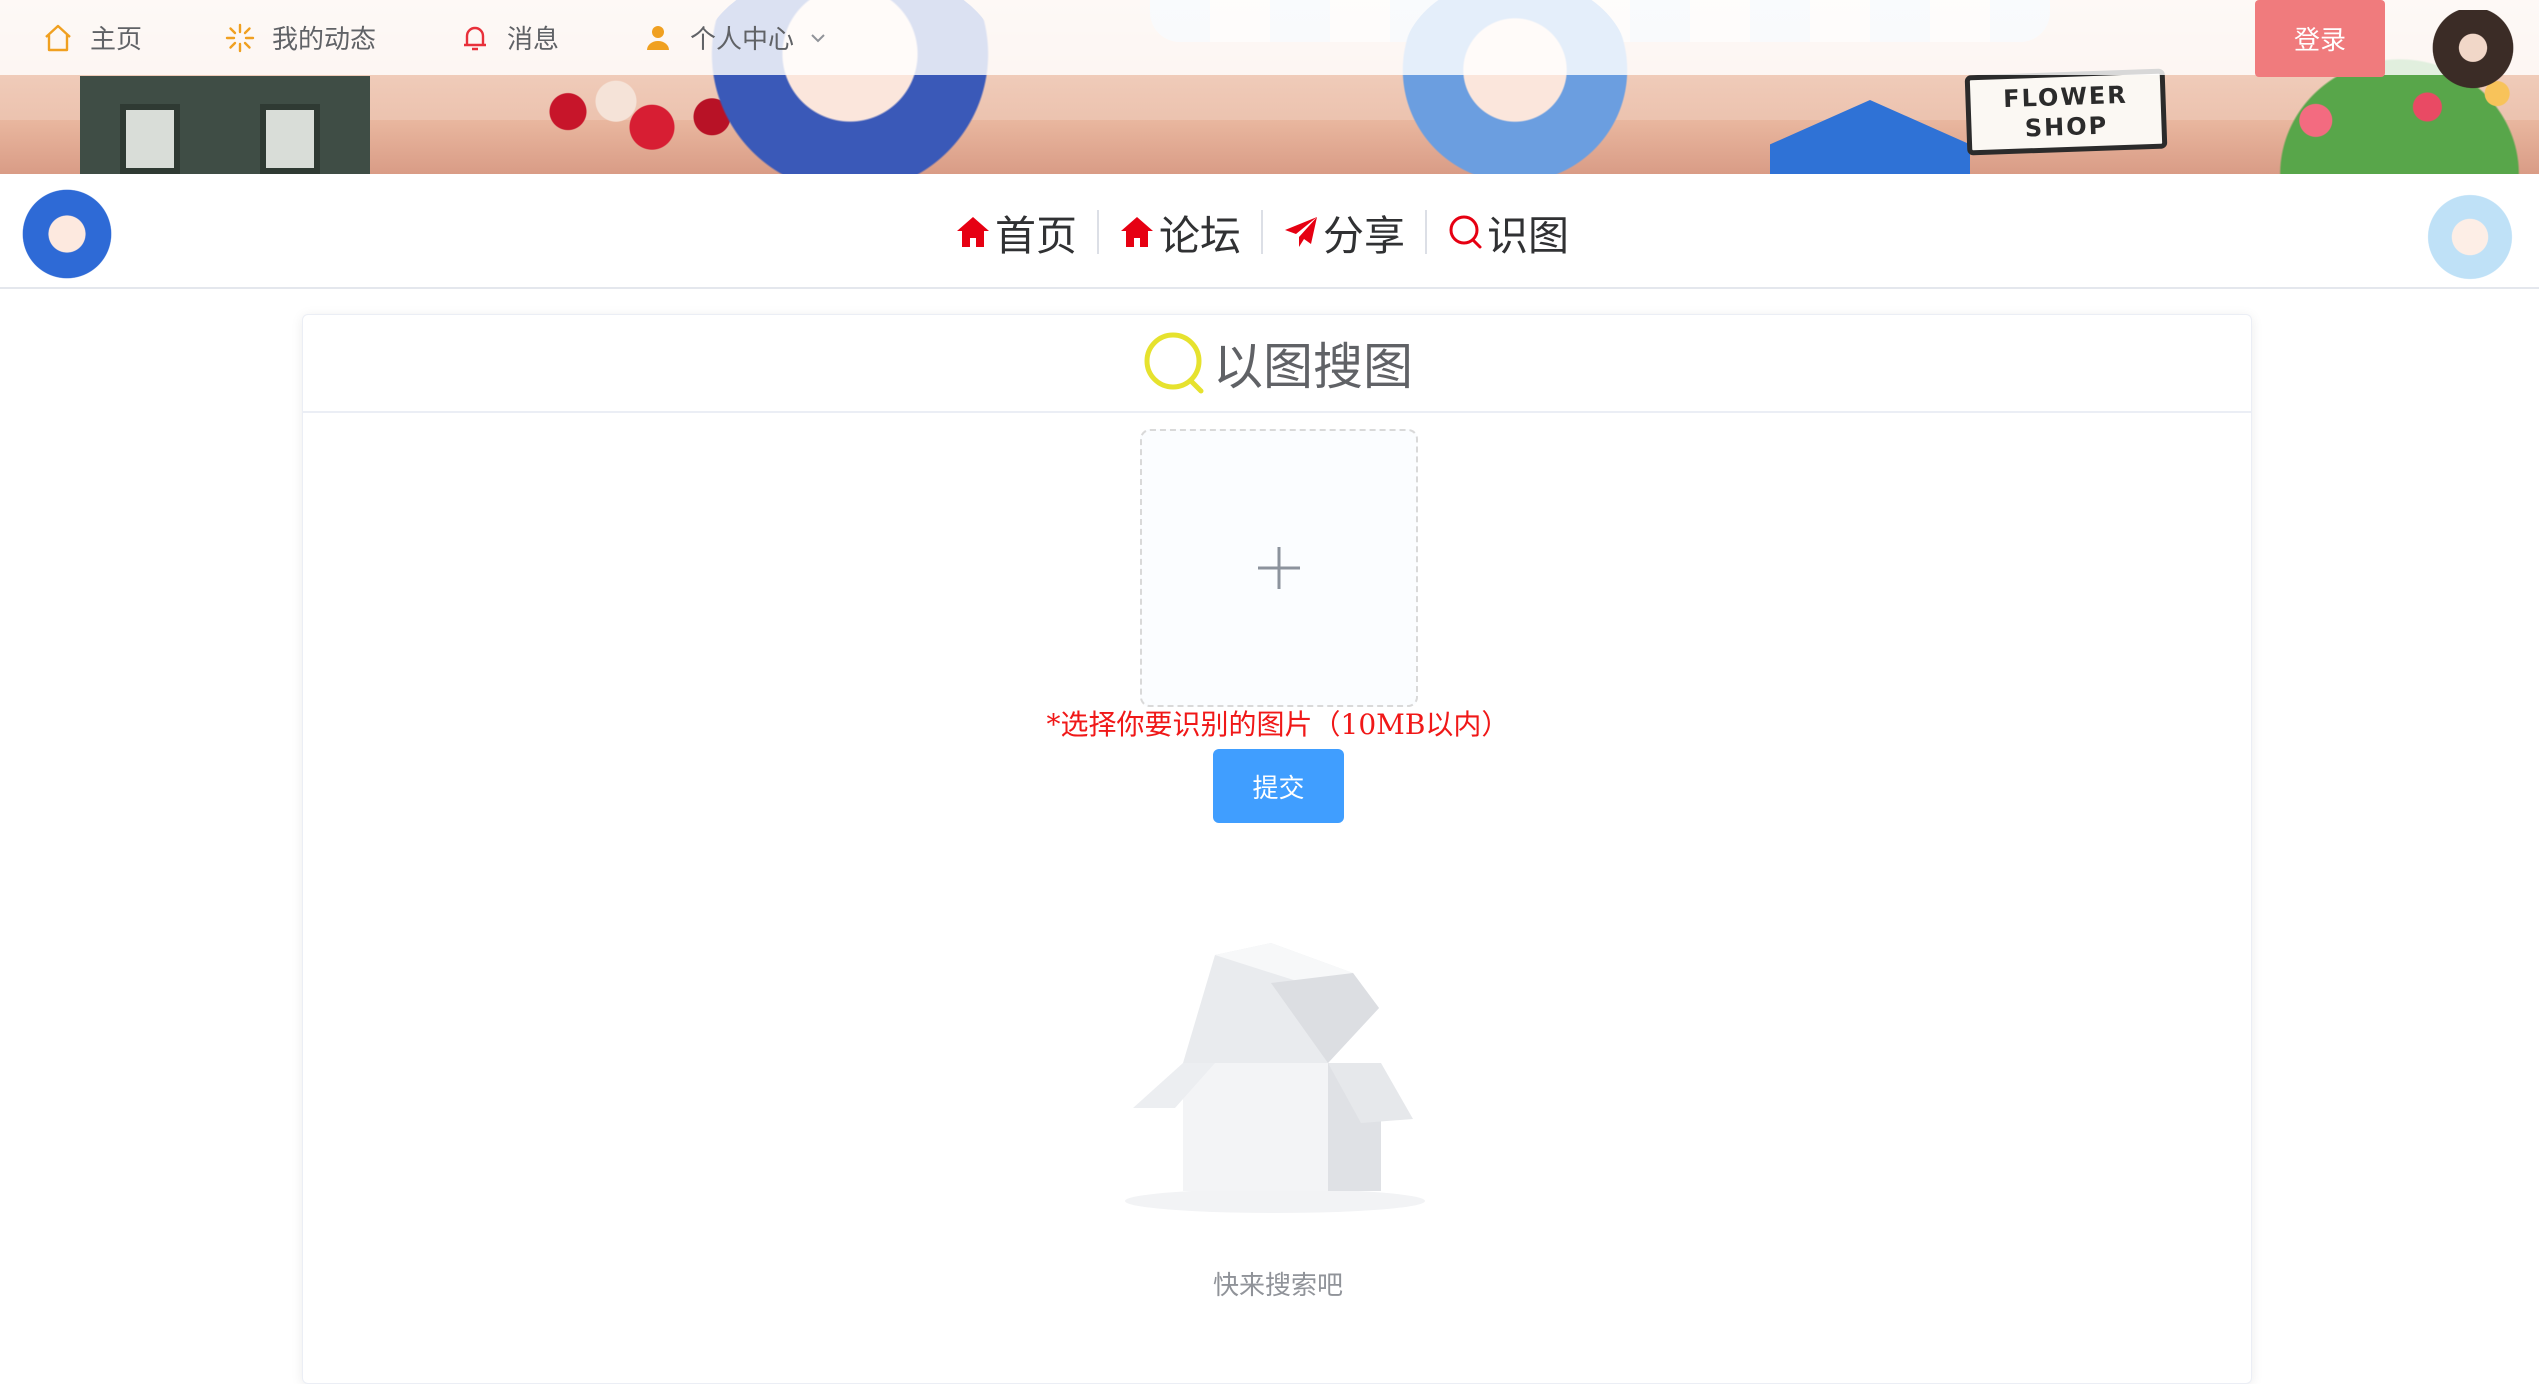 Image resolution: width=2539 pixels, height=1384 pixels. I want to click on main-nav-links: 首页 论坛 分享 识图, so click(1262, 231).